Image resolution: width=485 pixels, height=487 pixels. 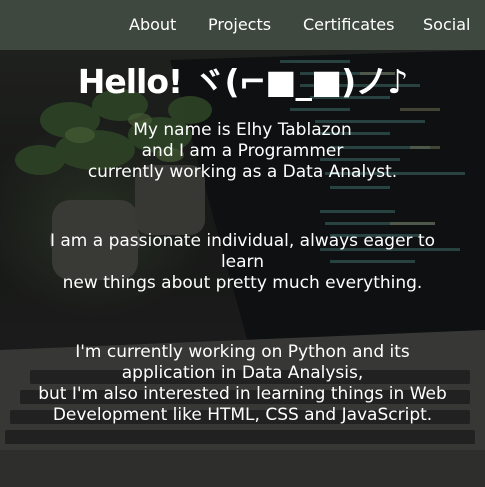 I want to click on nav-link-projects: Projects, so click(x=239, y=25).